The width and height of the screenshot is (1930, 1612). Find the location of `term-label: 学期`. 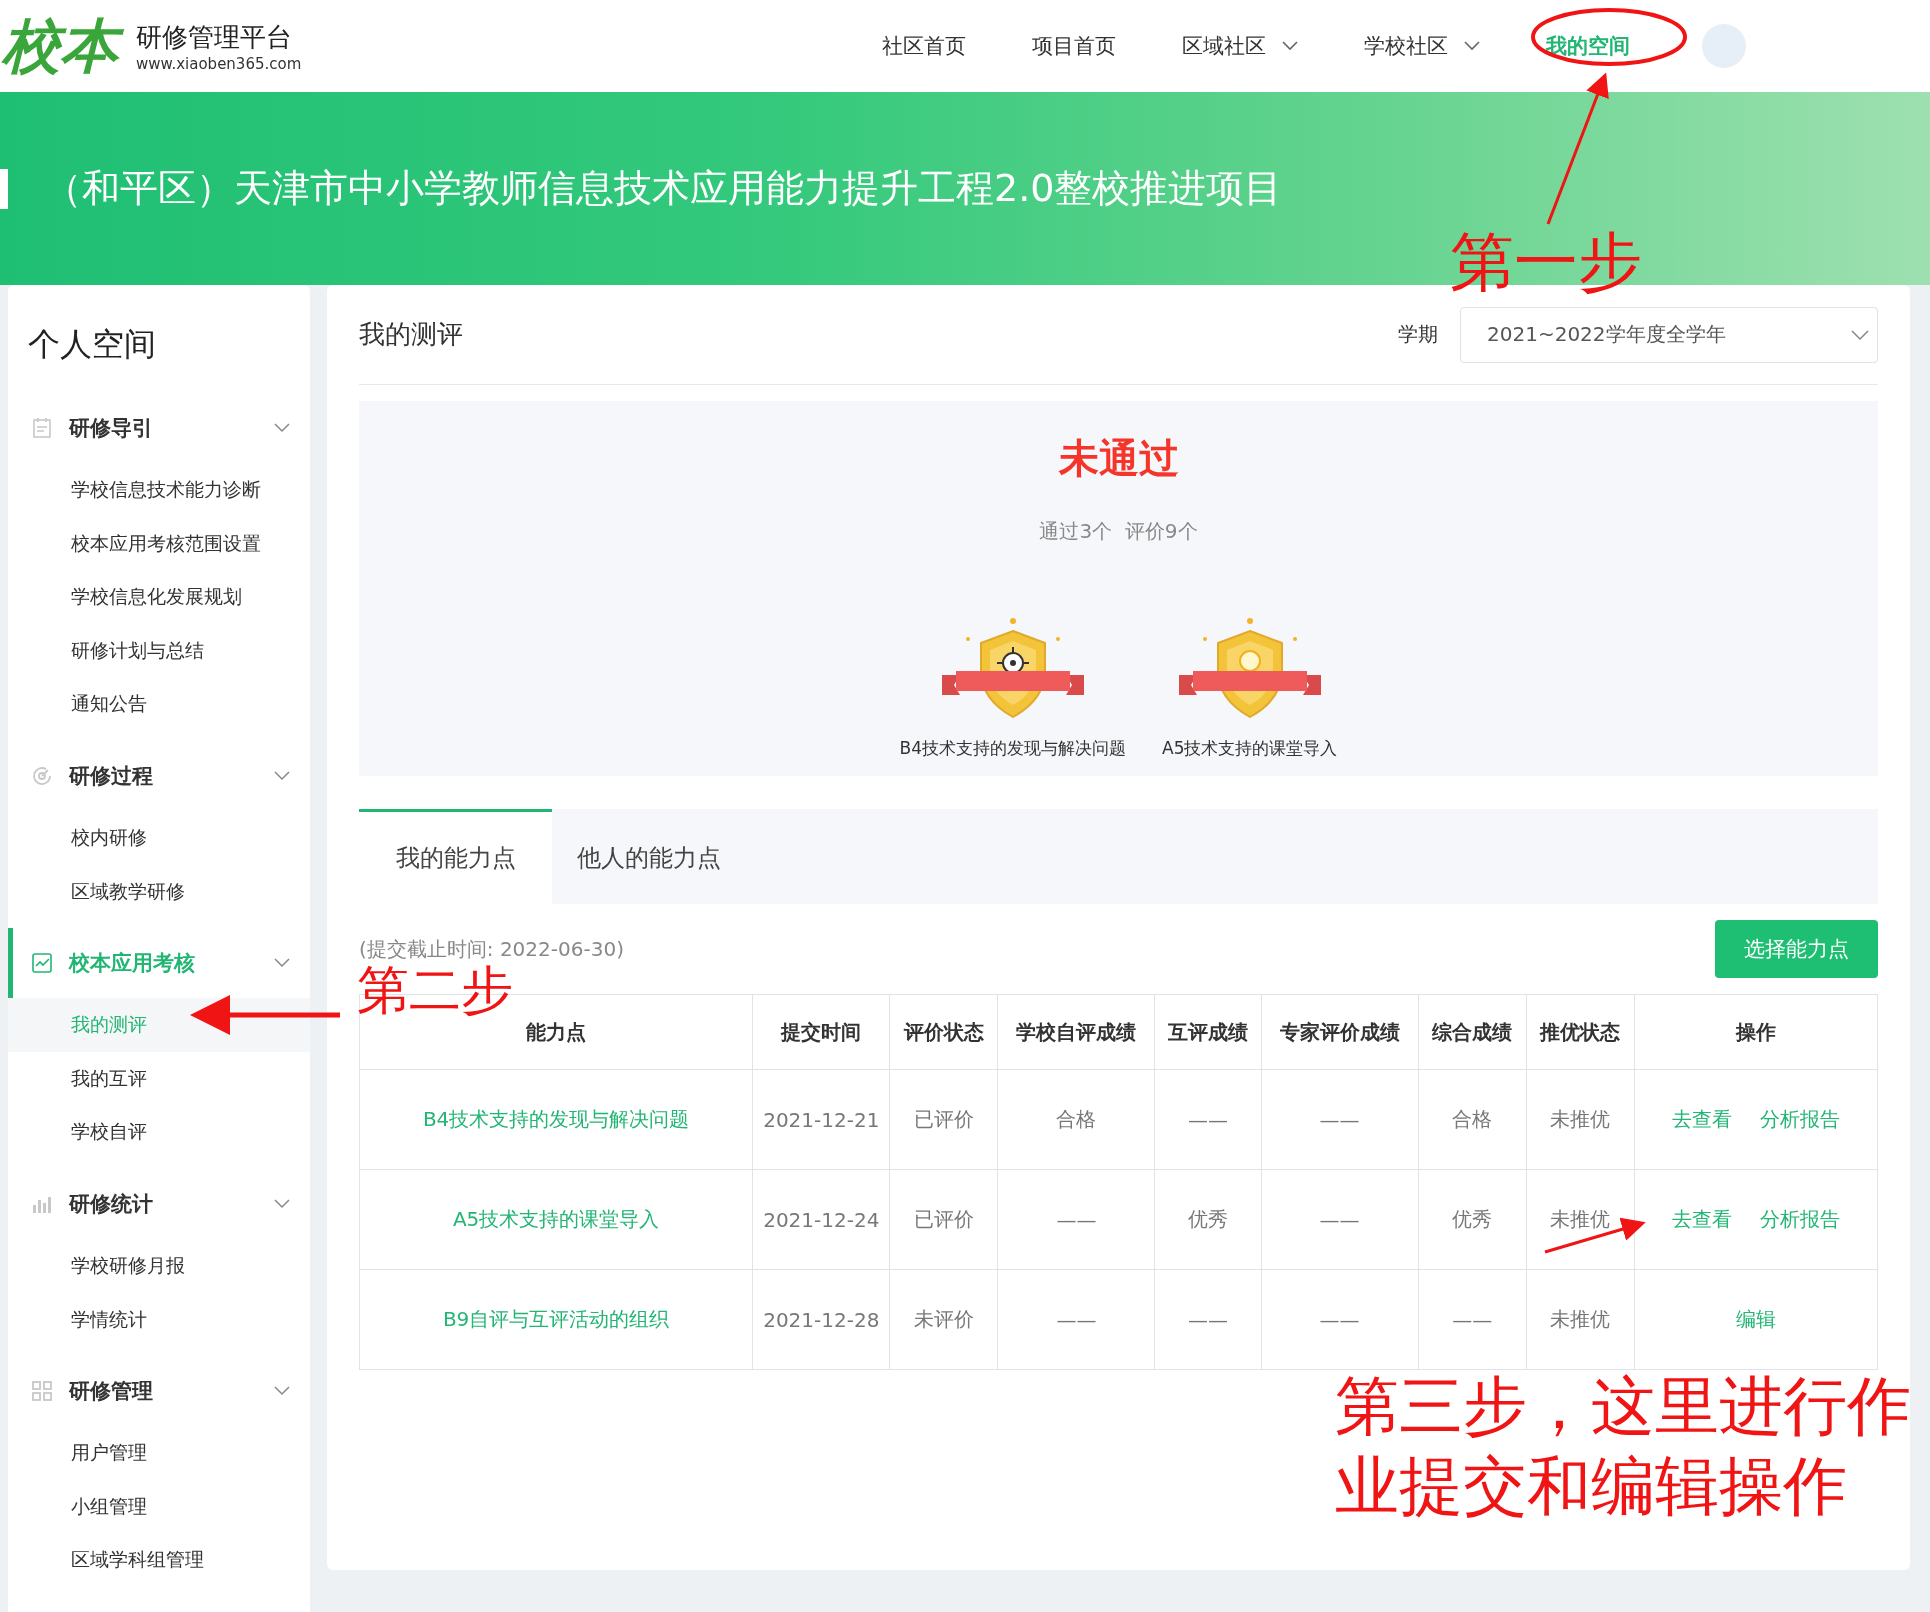

term-label: 学期 is located at coordinates (1418, 334).